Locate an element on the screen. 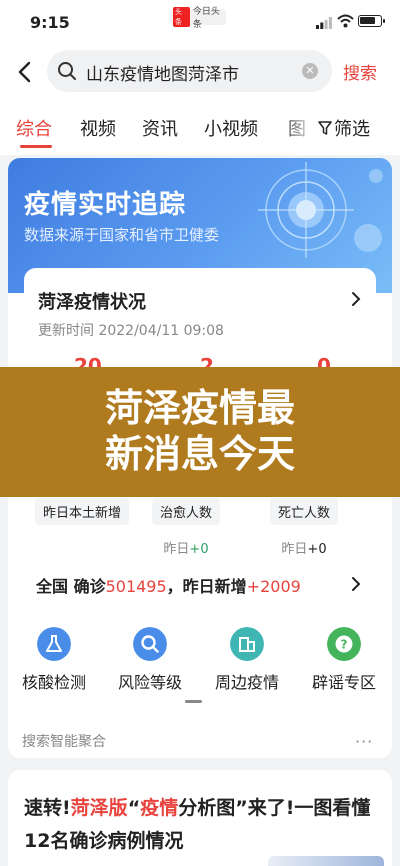  stat-label: 治愈人数 is located at coordinates (185, 511).